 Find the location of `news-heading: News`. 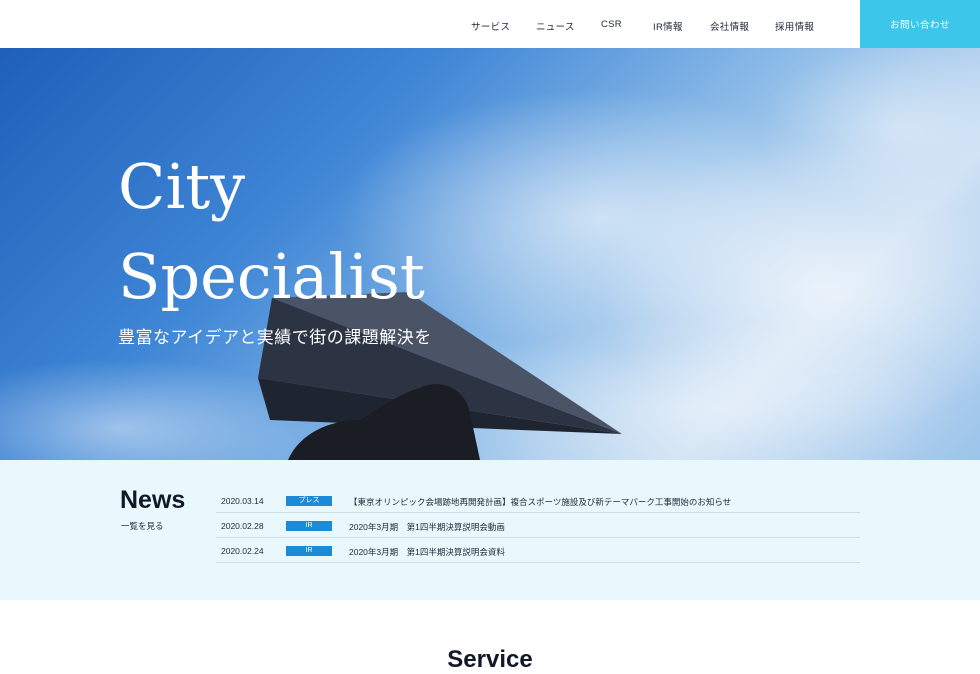

news-heading: News is located at coordinates (153, 500).